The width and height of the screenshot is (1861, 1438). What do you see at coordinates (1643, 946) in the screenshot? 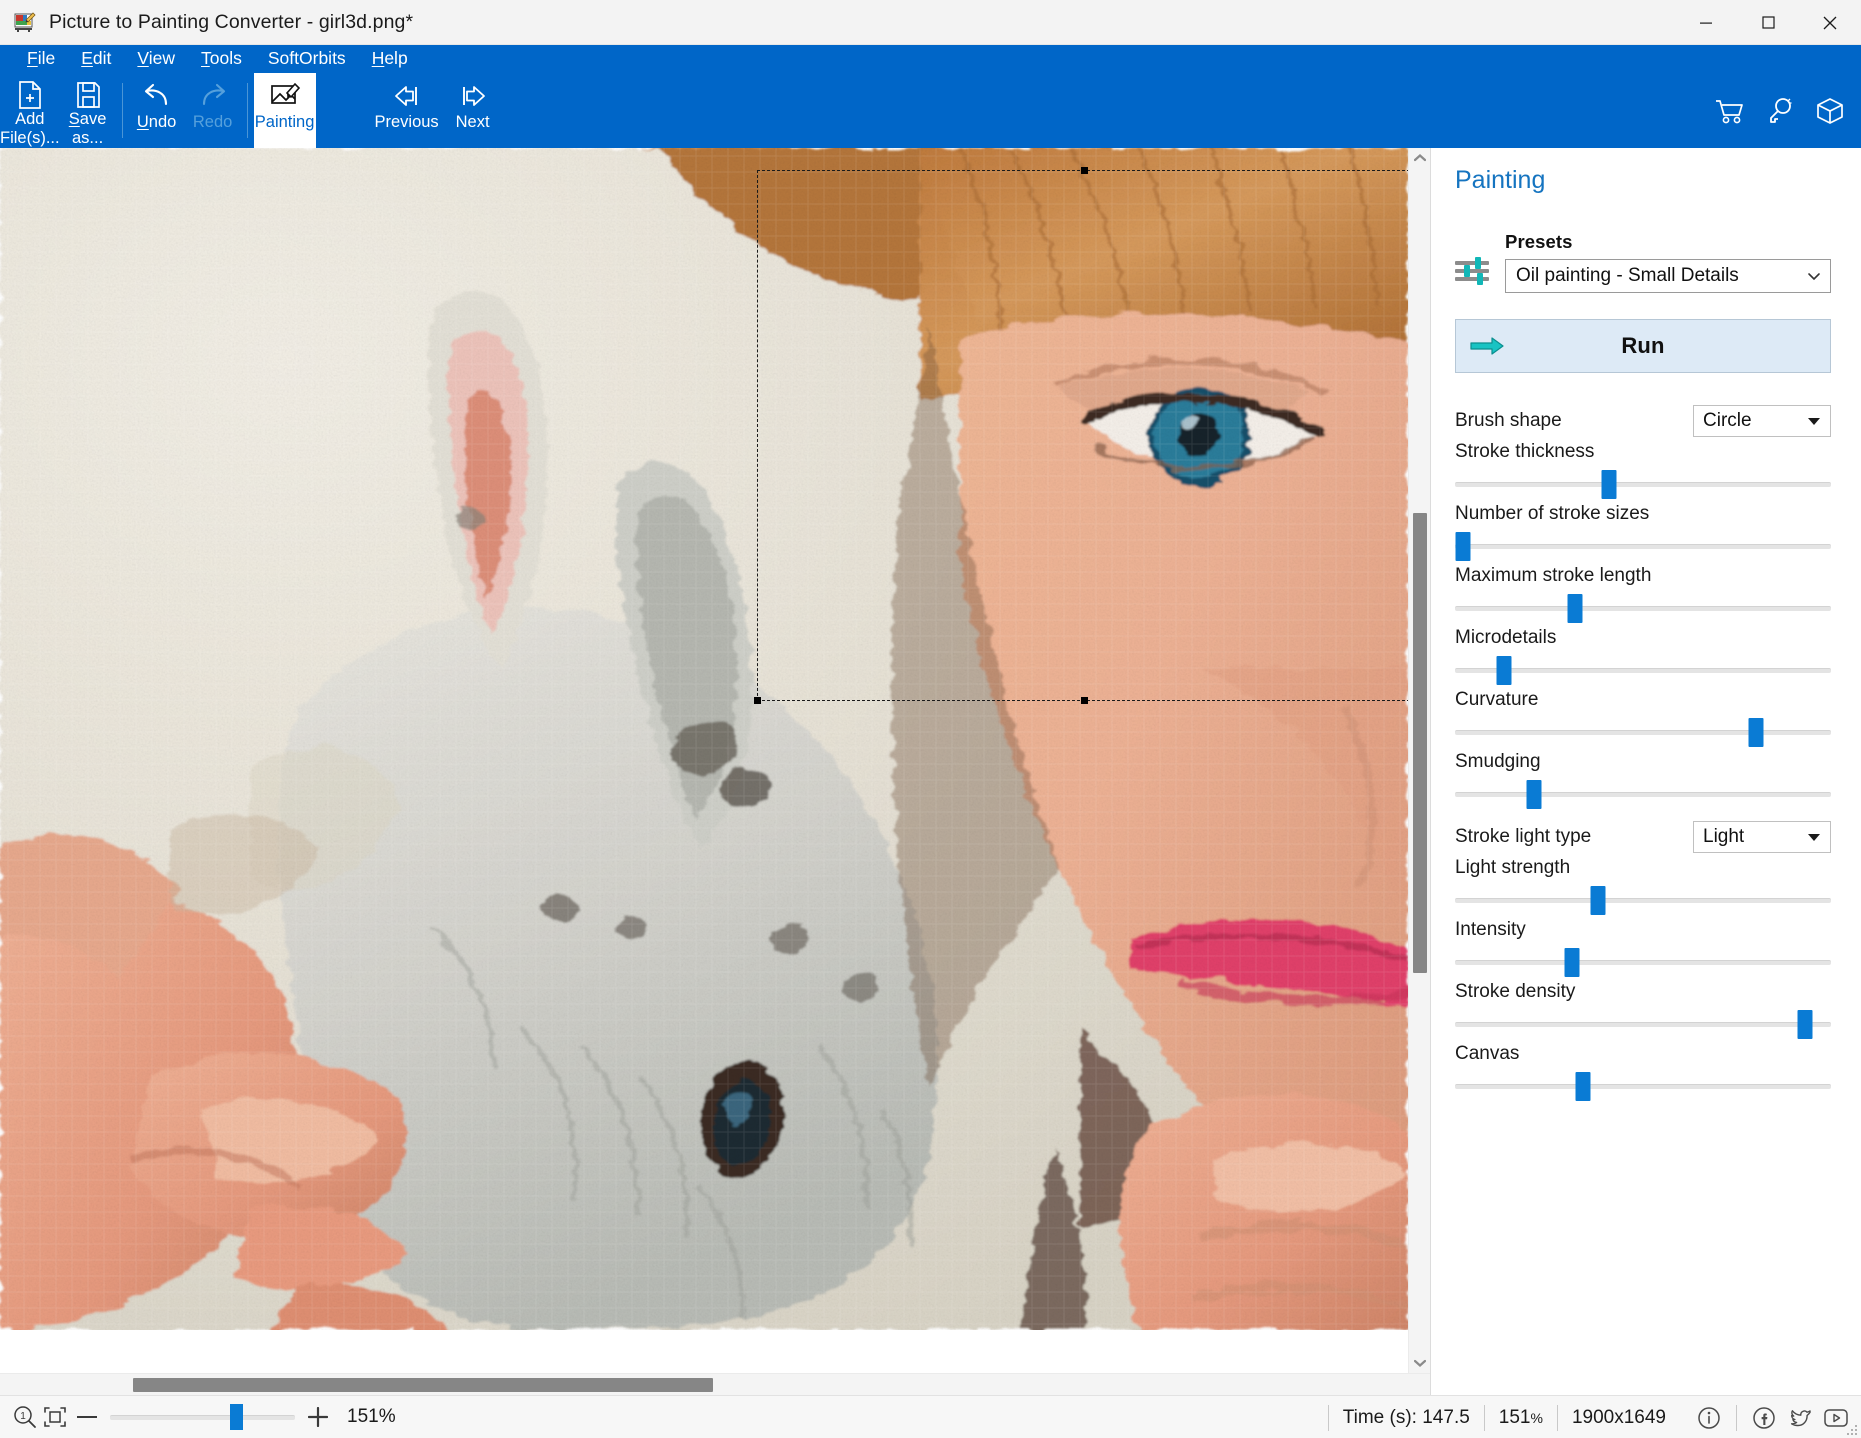
I see `slider-group-intensity: Intensity` at bounding box center [1643, 946].